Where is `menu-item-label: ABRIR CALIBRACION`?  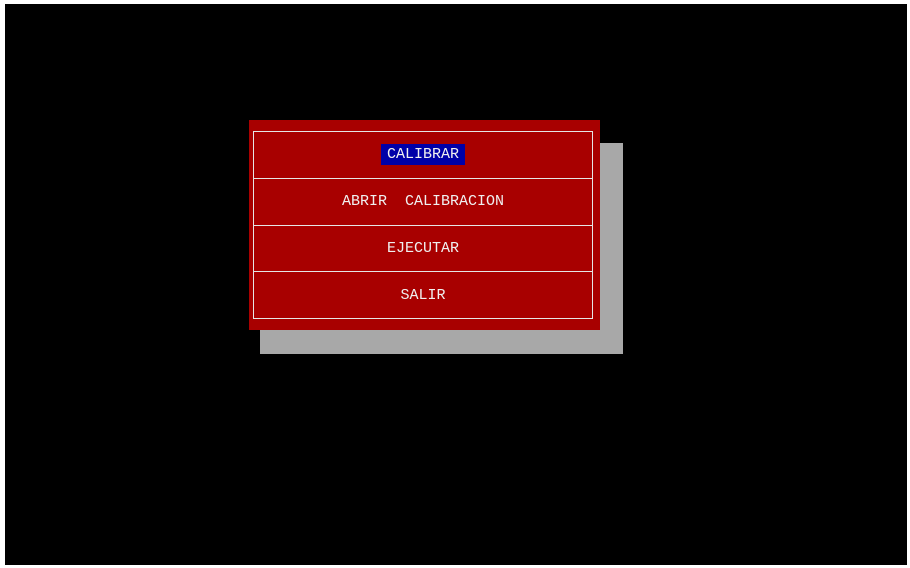 menu-item-label: ABRIR CALIBRACION is located at coordinates (423, 202).